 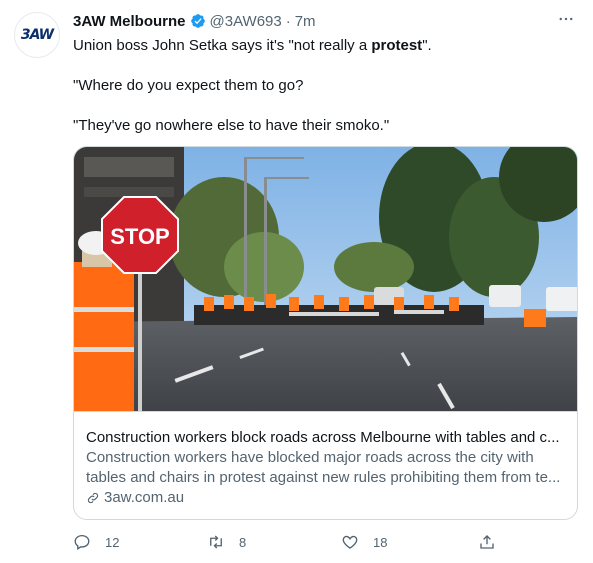 I want to click on tweet-header: 3AW Melbourne @3AW693 · 7m, so click(x=194, y=21).